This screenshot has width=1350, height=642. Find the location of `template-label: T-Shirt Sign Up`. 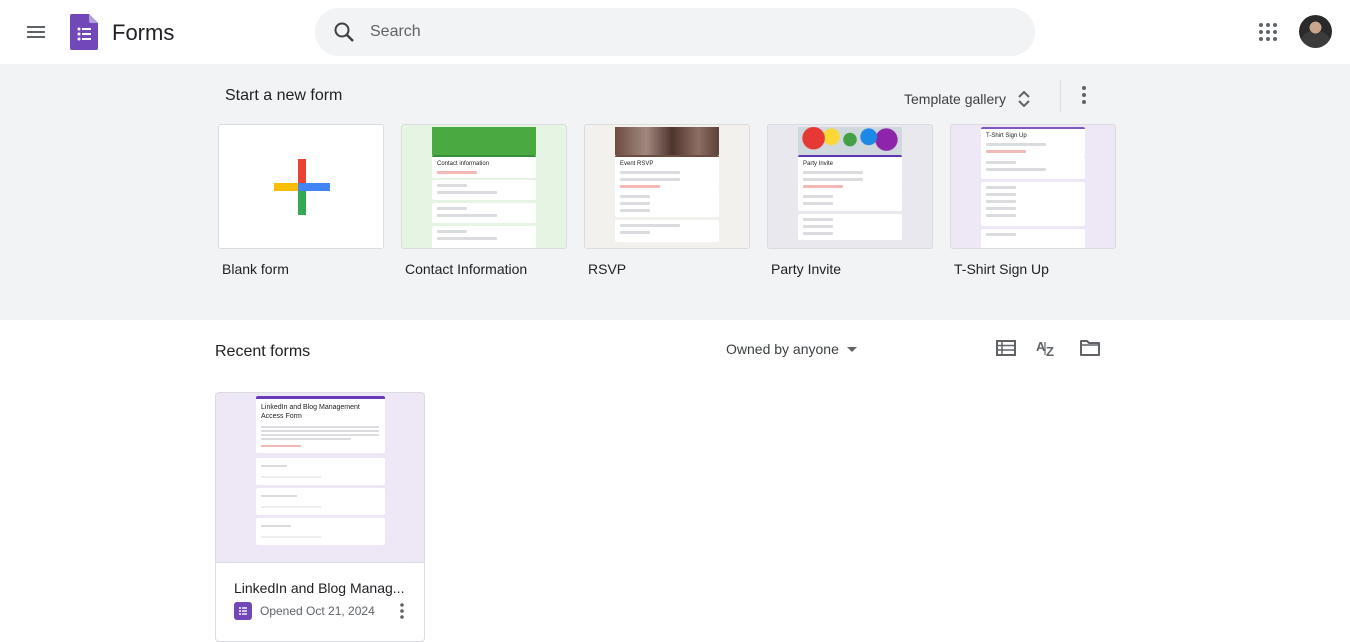

template-label: T-Shirt Sign Up is located at coordinates (1001, 269).